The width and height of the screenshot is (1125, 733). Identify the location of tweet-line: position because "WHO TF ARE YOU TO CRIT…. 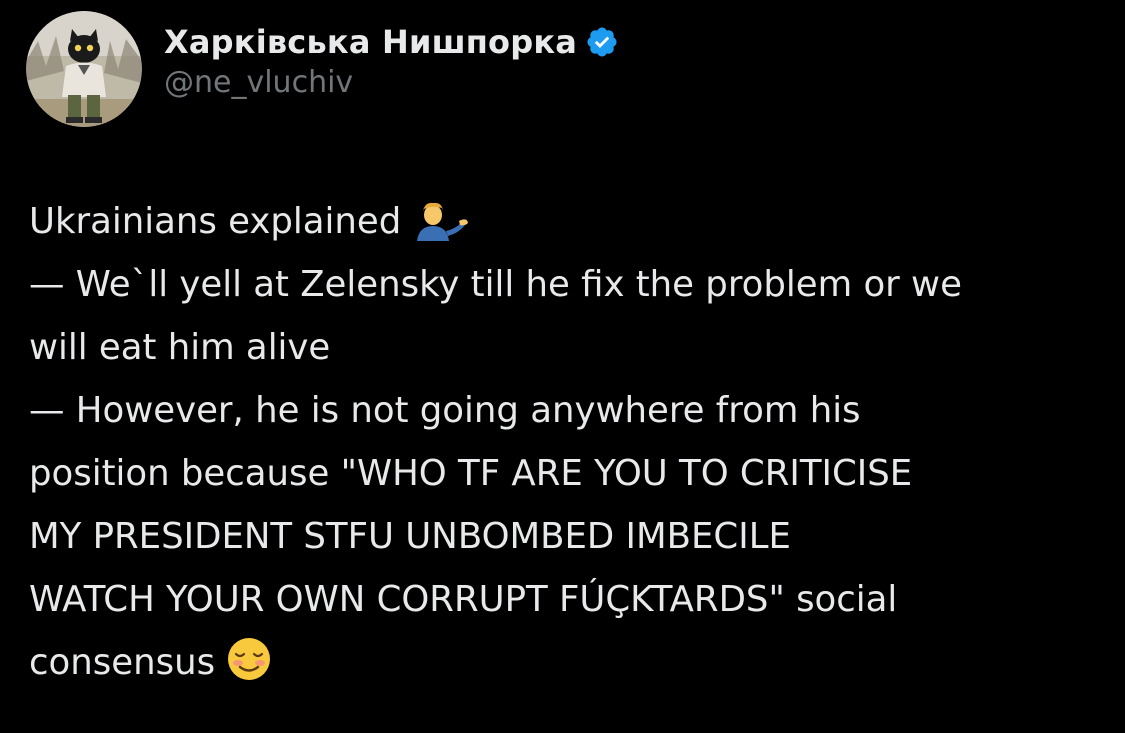
(471, 473).